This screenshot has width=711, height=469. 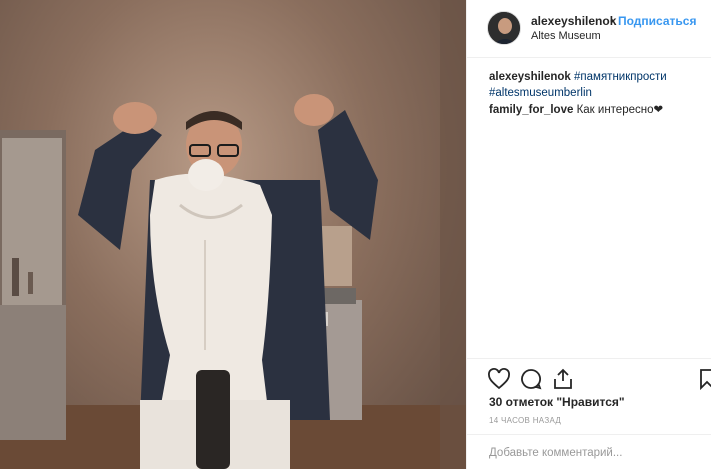 I want to click on post-location: Altes Museum, so click(x=566, y=36).